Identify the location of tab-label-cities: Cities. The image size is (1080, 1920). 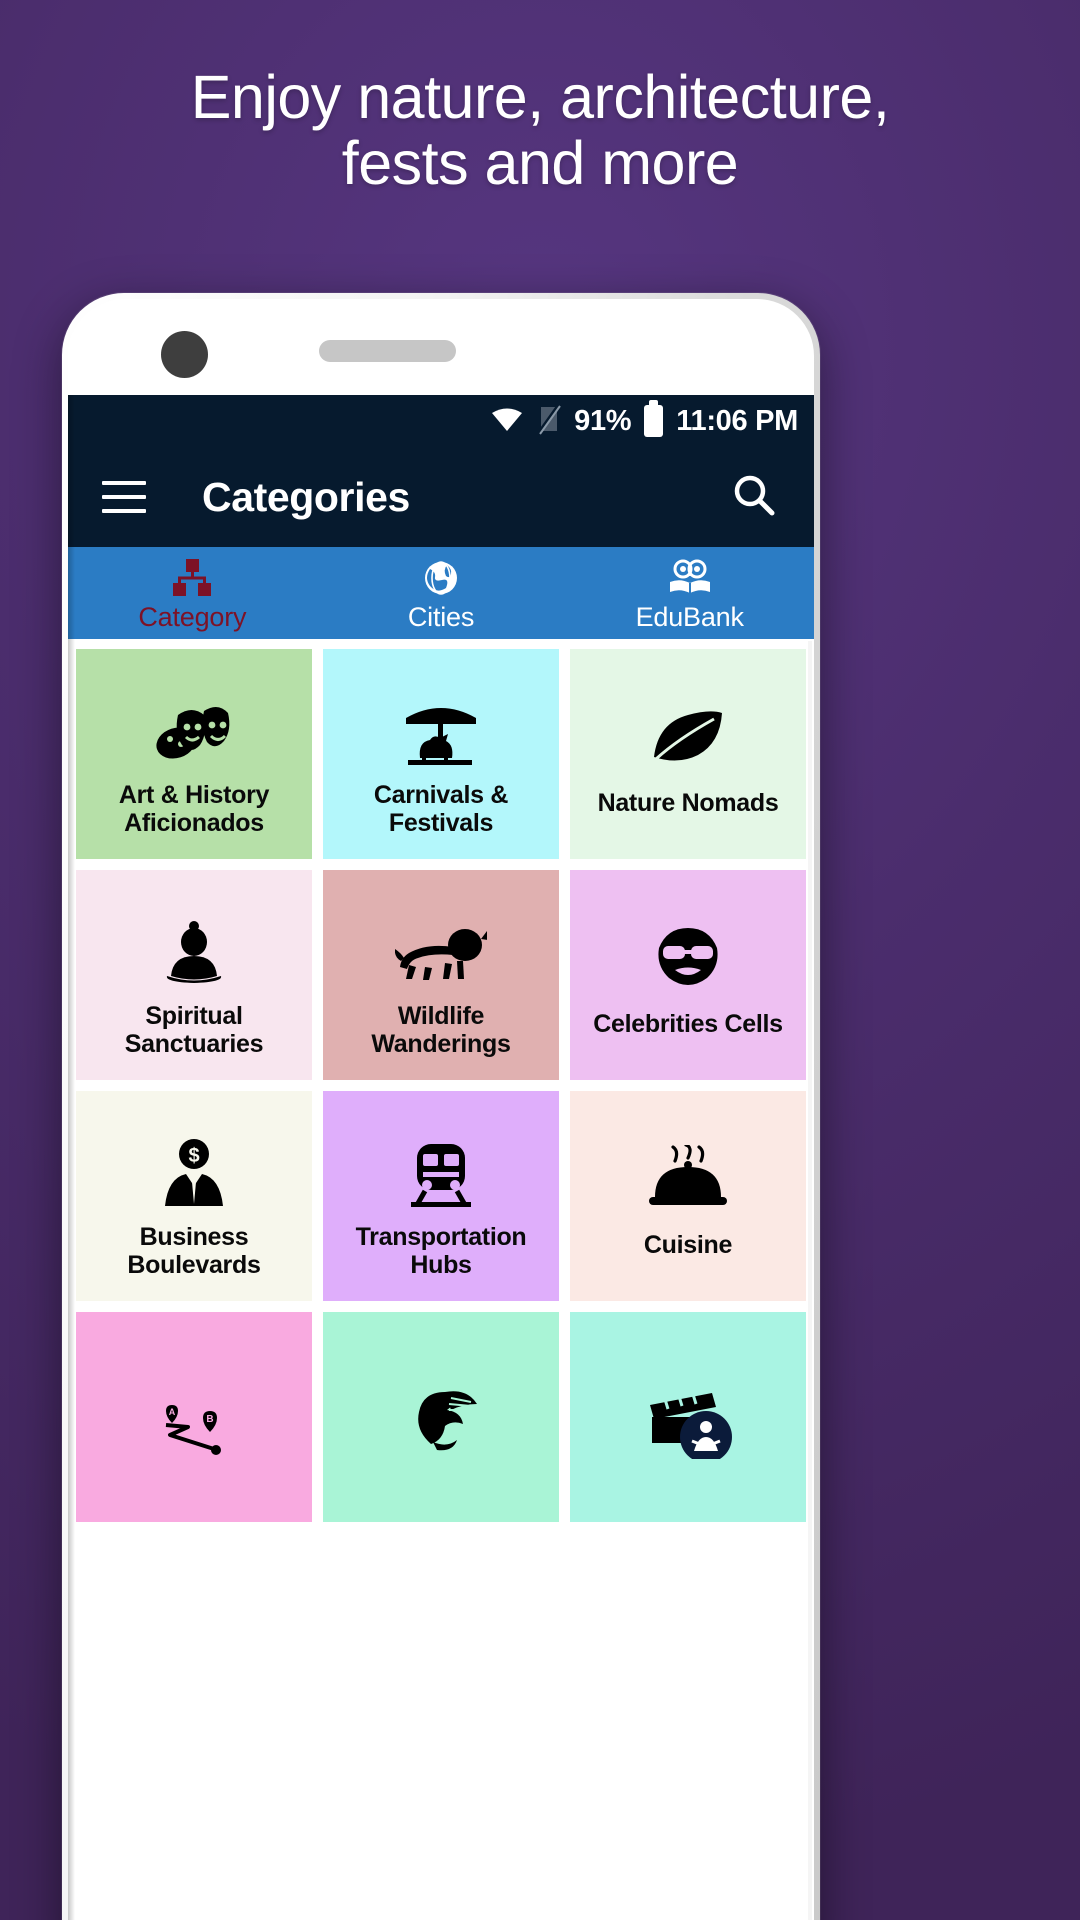
(441, 616).